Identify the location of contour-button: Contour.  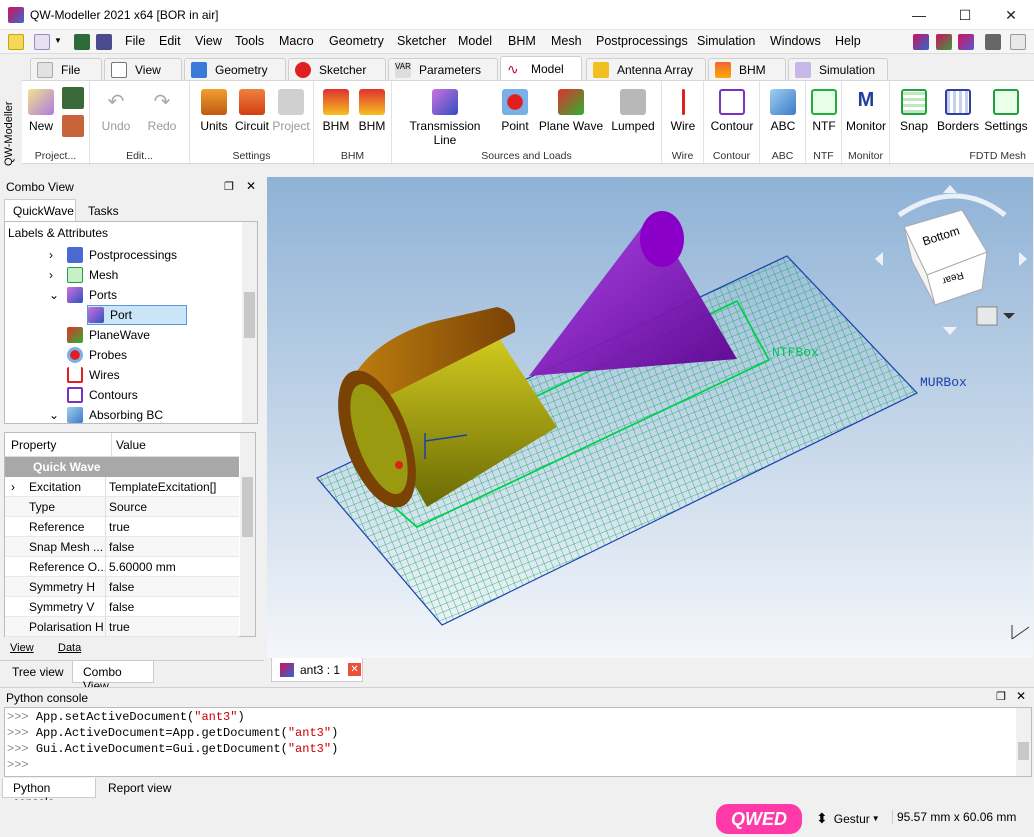
(732, 111).